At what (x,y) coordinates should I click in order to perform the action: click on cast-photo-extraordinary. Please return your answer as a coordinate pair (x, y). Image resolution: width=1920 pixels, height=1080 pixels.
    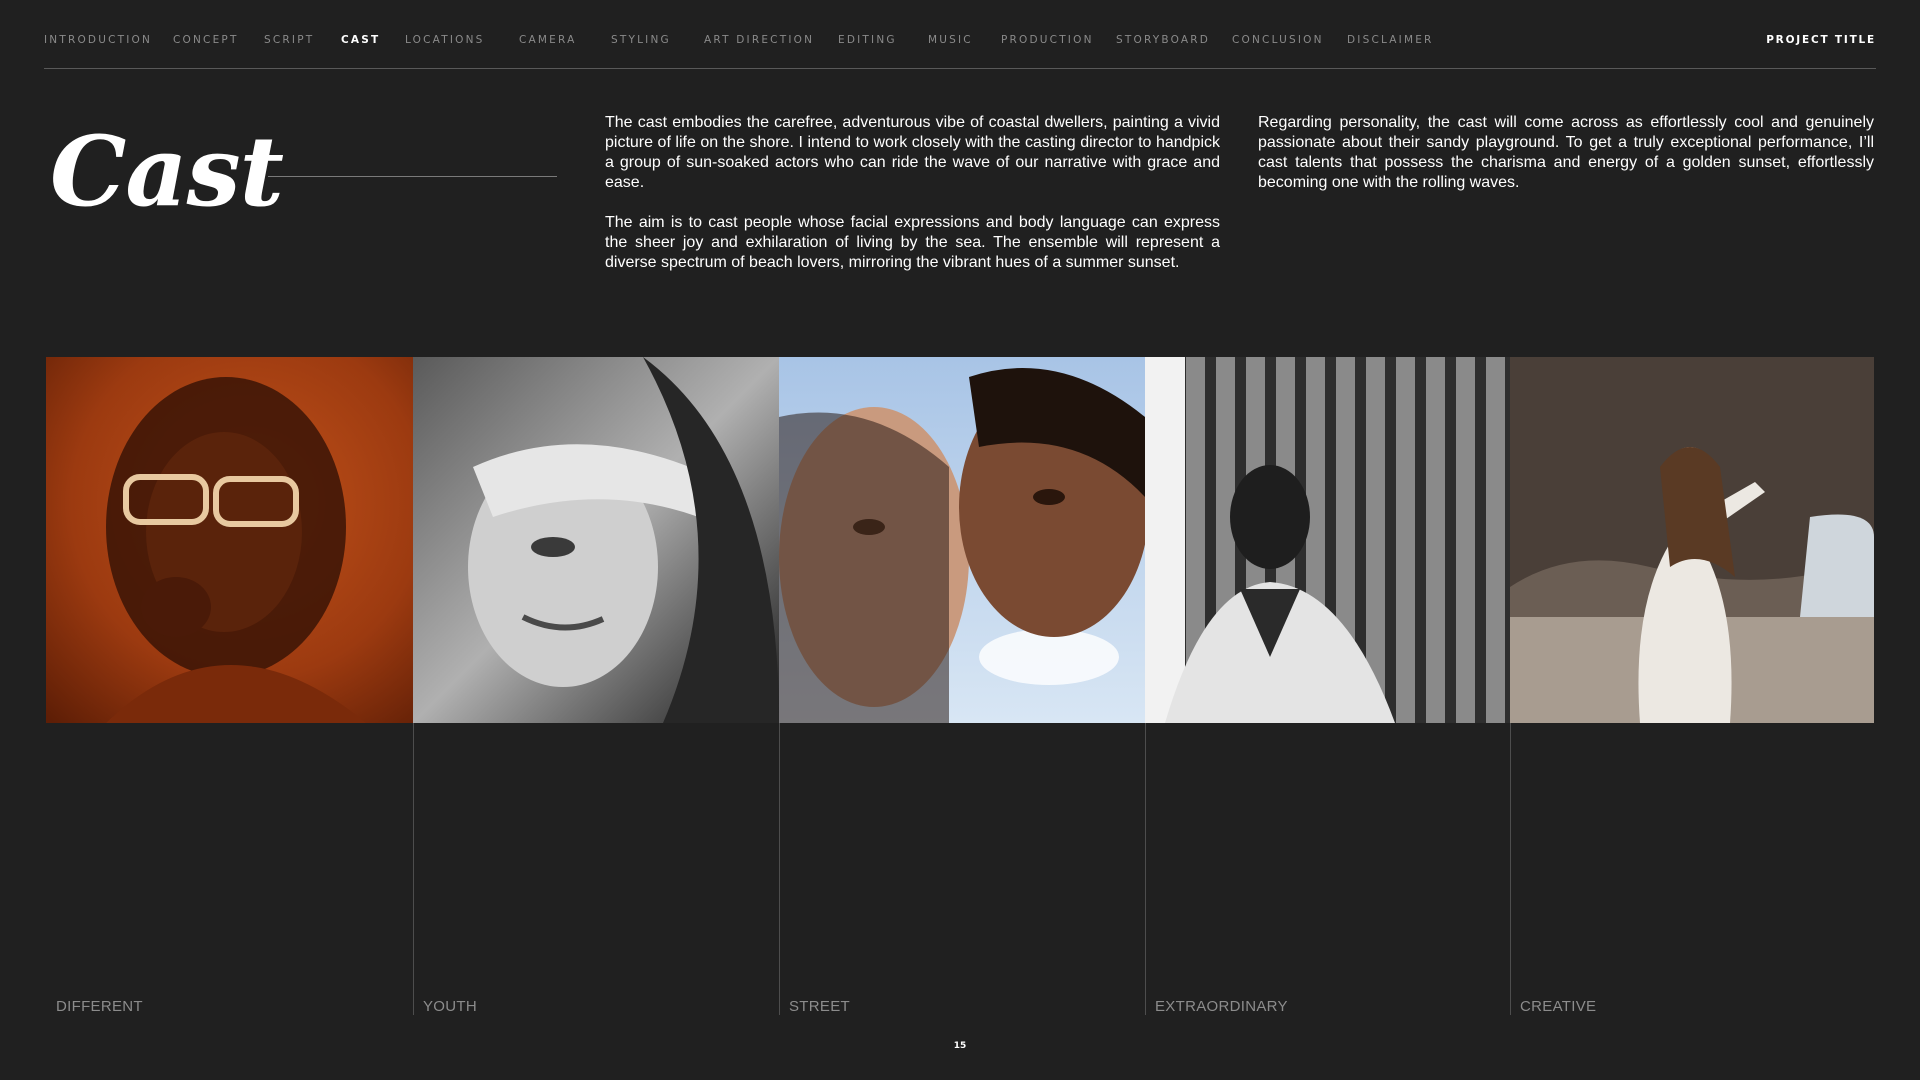
    Looking at the image, I should click on (1327, 540).